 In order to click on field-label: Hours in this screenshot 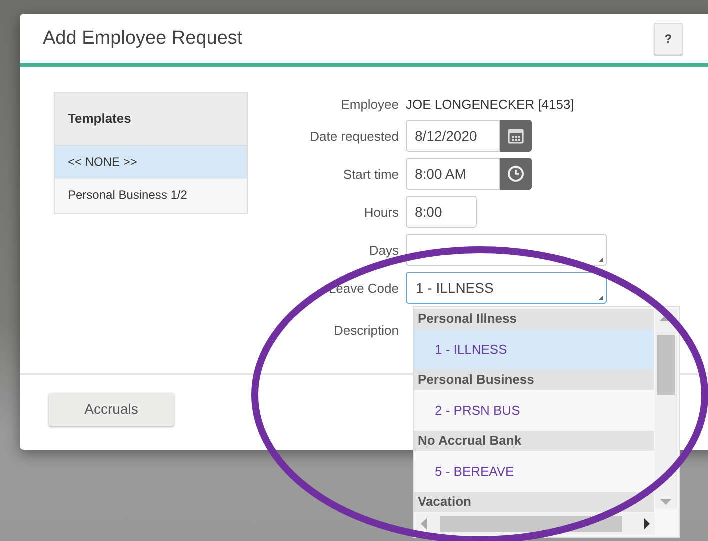, I will do `click(381, 212)`.